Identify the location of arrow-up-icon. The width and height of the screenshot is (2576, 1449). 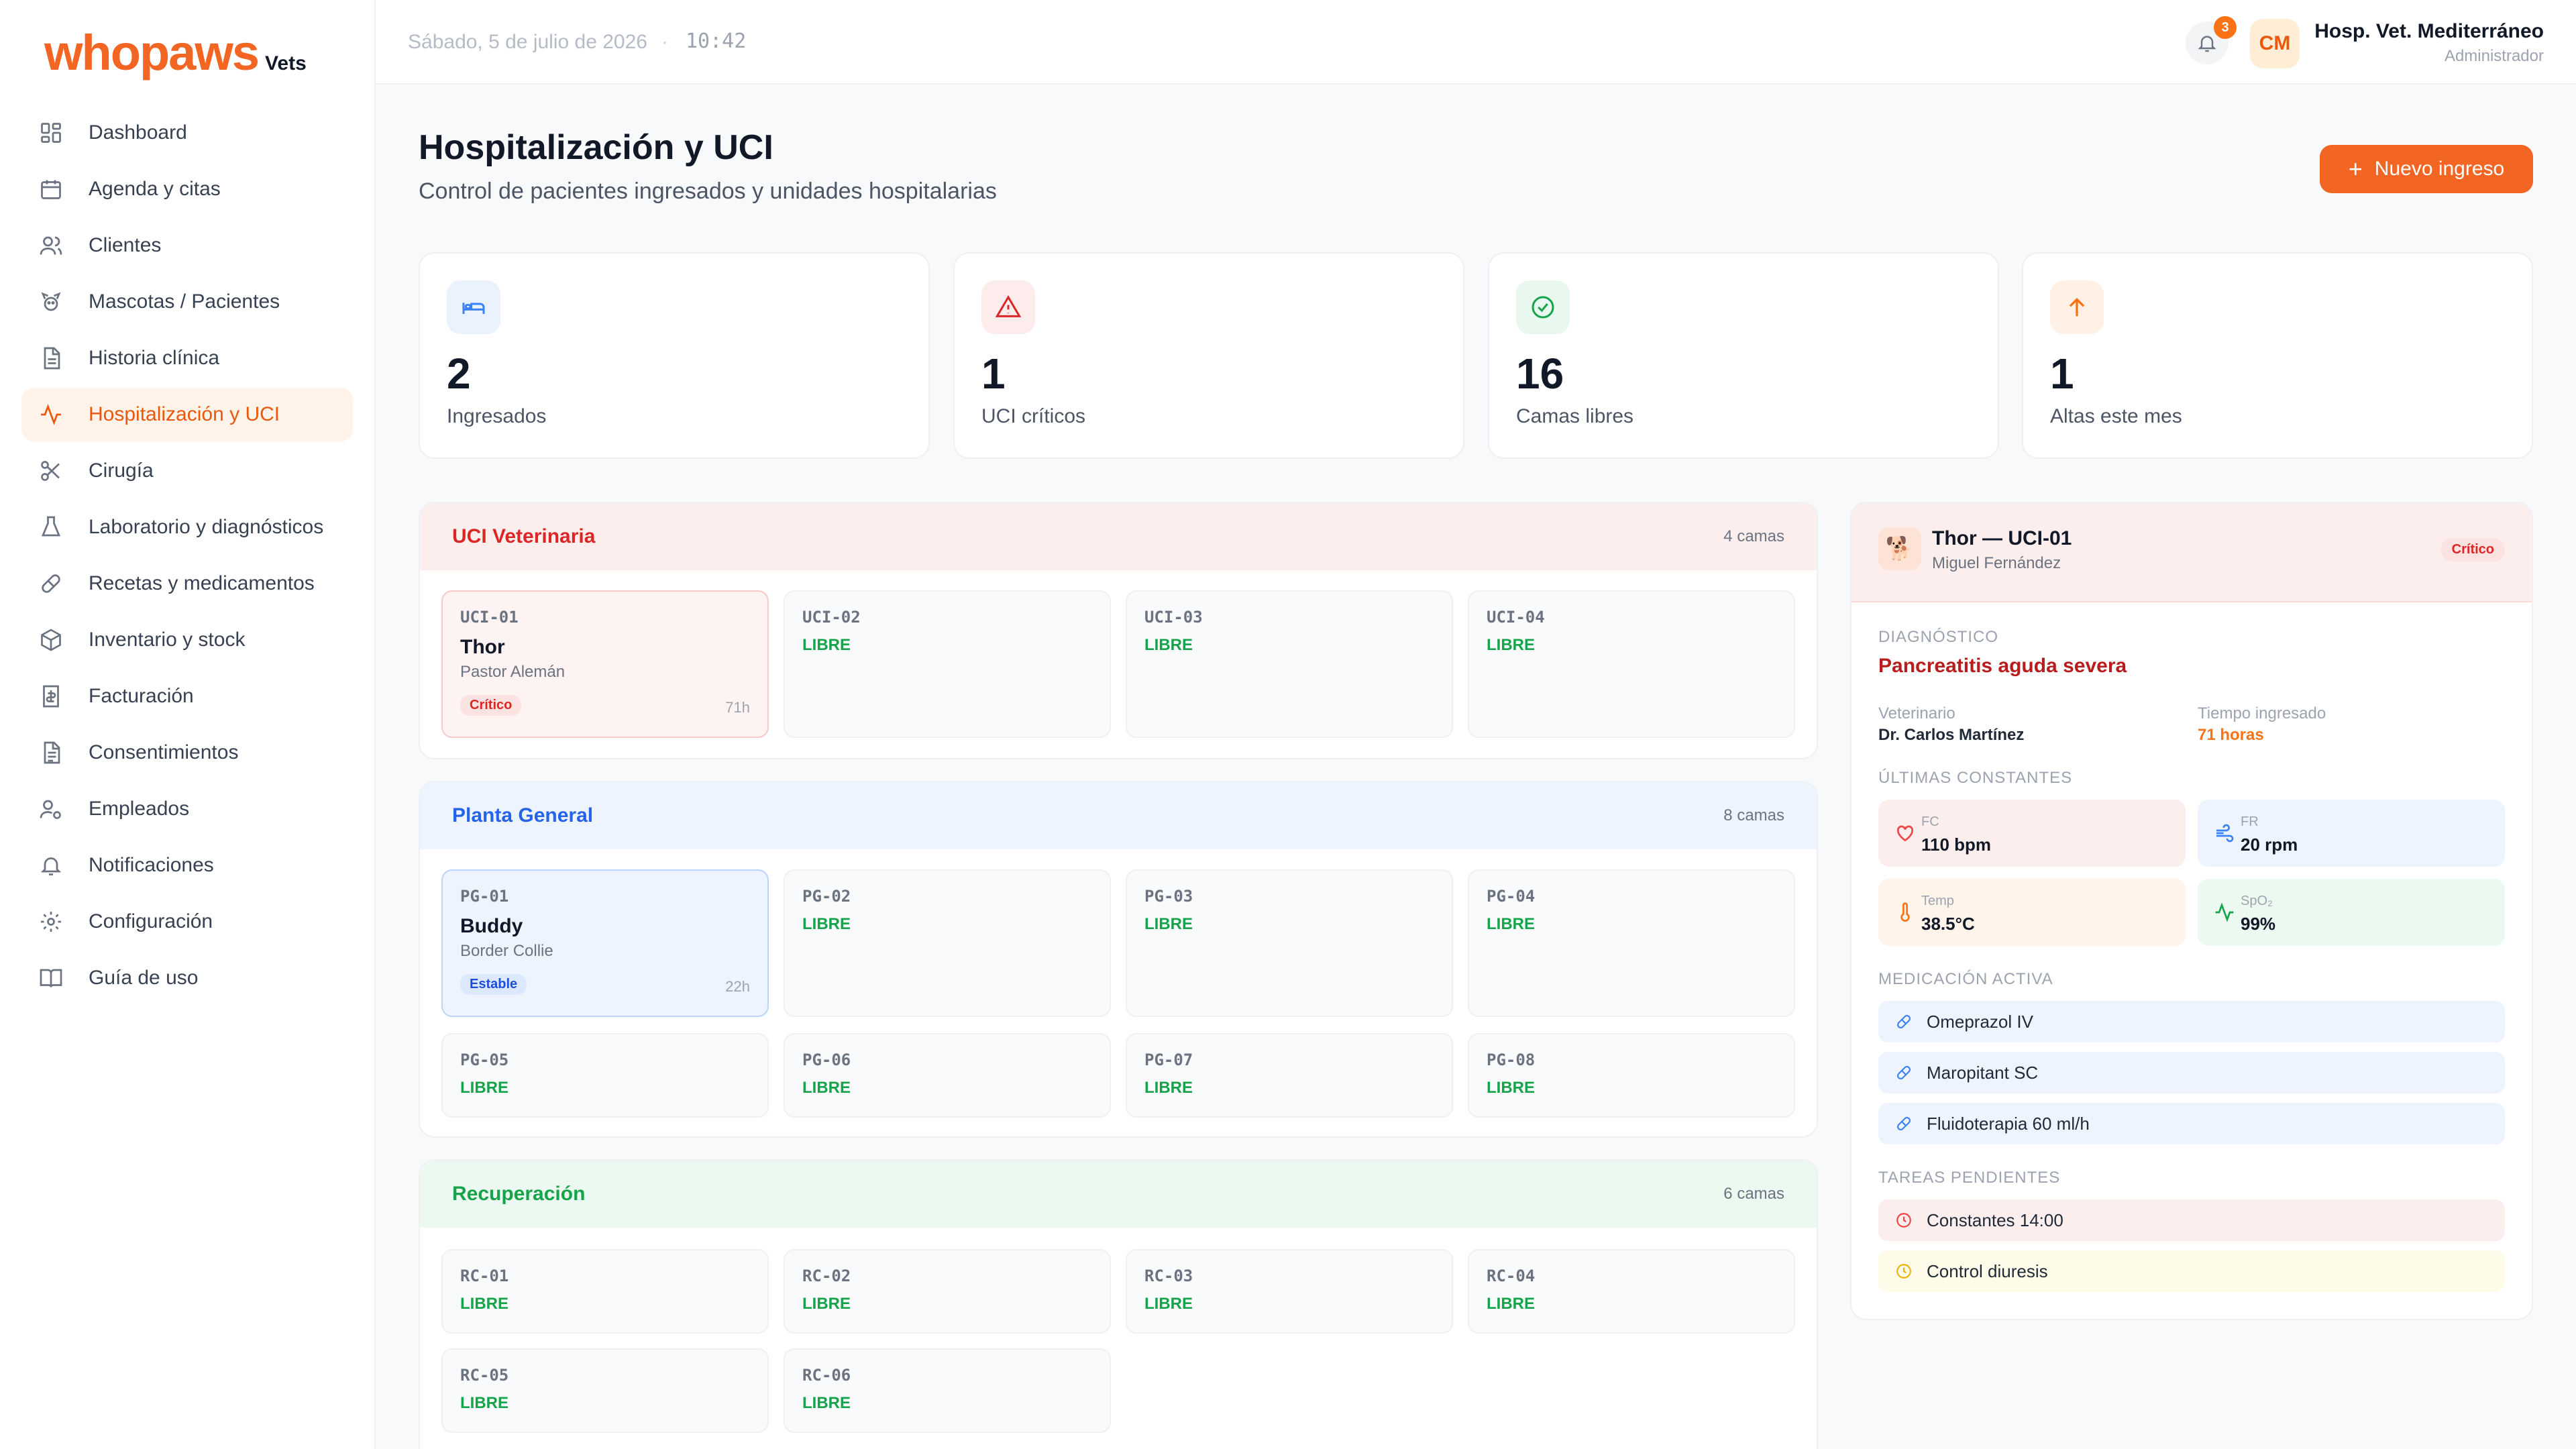
(2077, 307).